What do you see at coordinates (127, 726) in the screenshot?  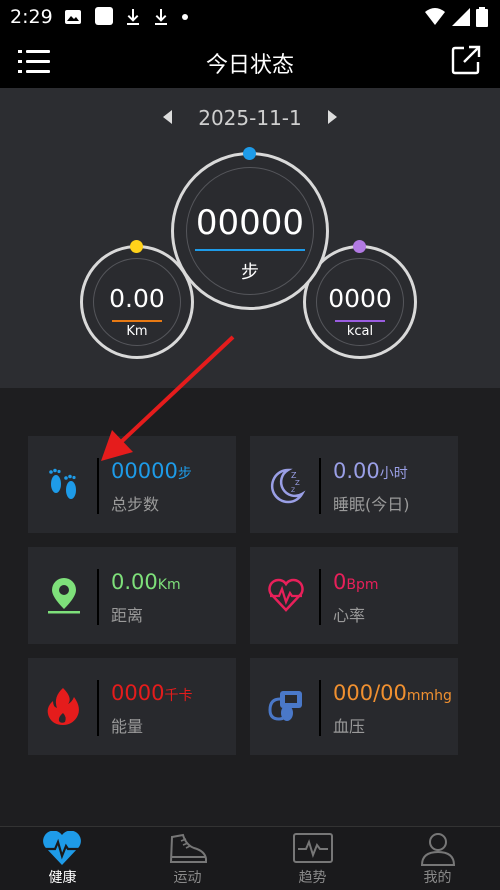 I see `energy-label: 能量` at bounding box center [127, 726].